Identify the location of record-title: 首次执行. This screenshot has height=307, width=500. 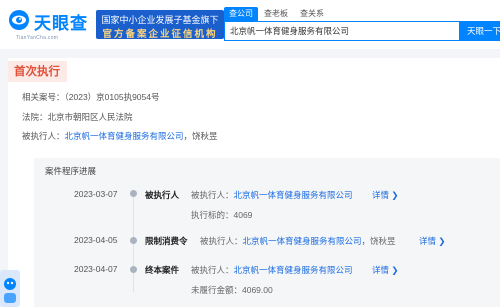
(37, 72).